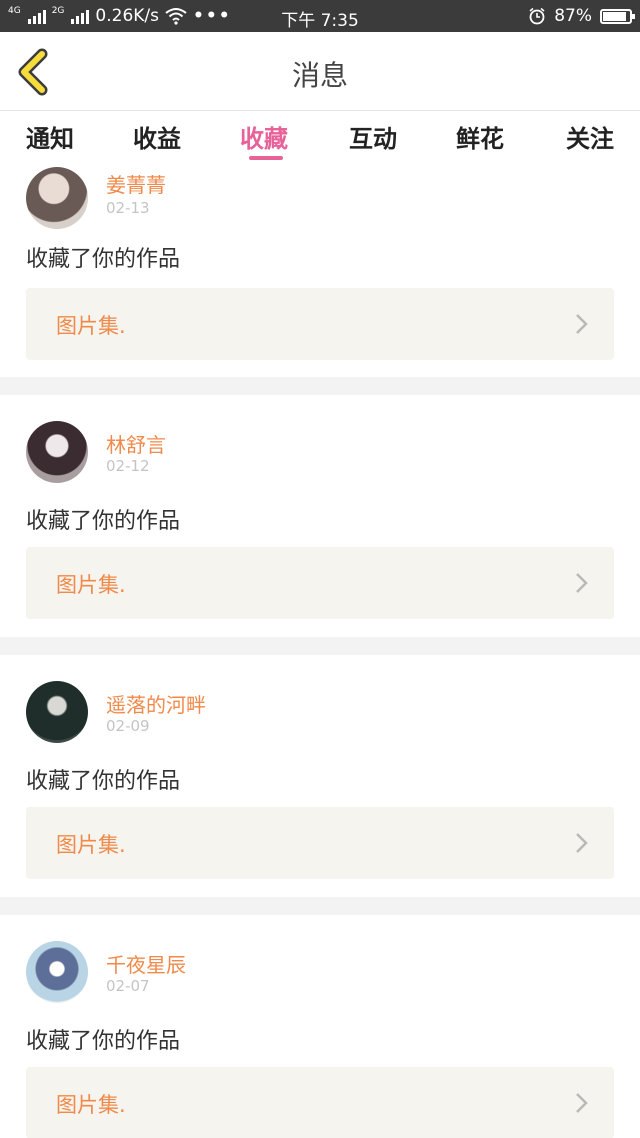  I want to click on tab-follows: 关注, so click(590, 136).